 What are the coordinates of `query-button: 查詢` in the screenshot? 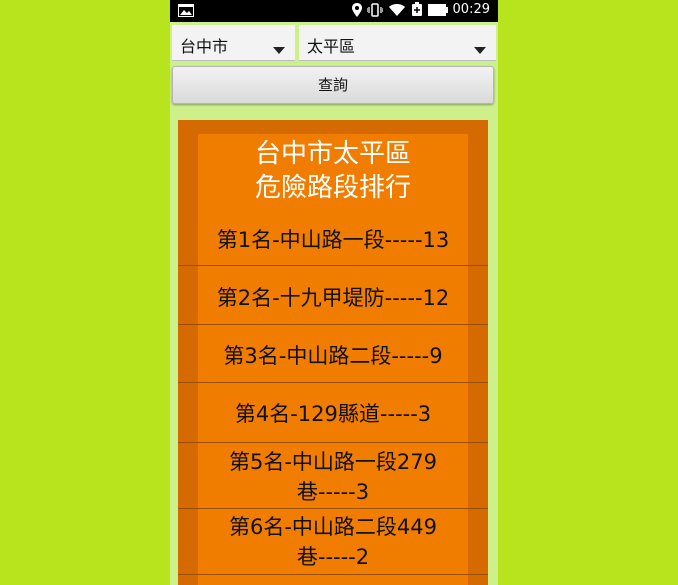 It's located at (333, 85).